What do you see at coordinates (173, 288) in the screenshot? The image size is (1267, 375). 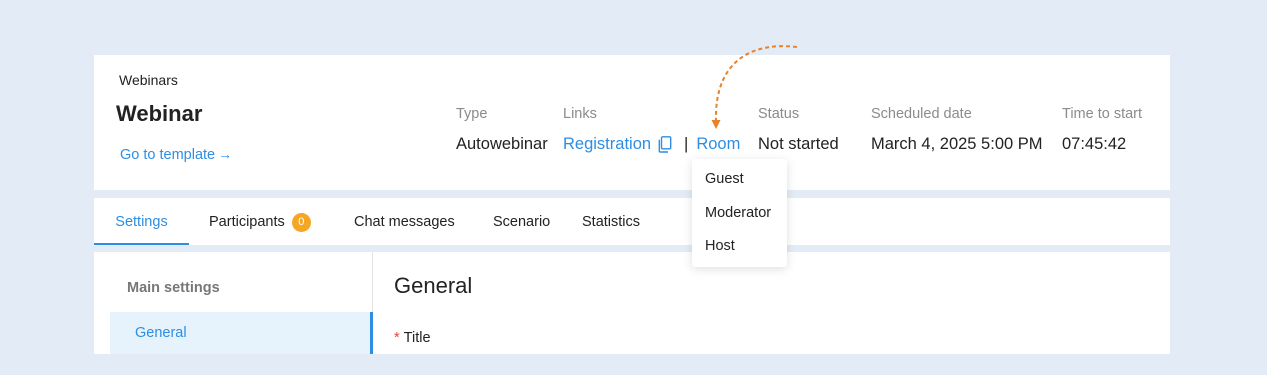 I see `sidebar-heading: Main settings` at bounding box center [173, 288].